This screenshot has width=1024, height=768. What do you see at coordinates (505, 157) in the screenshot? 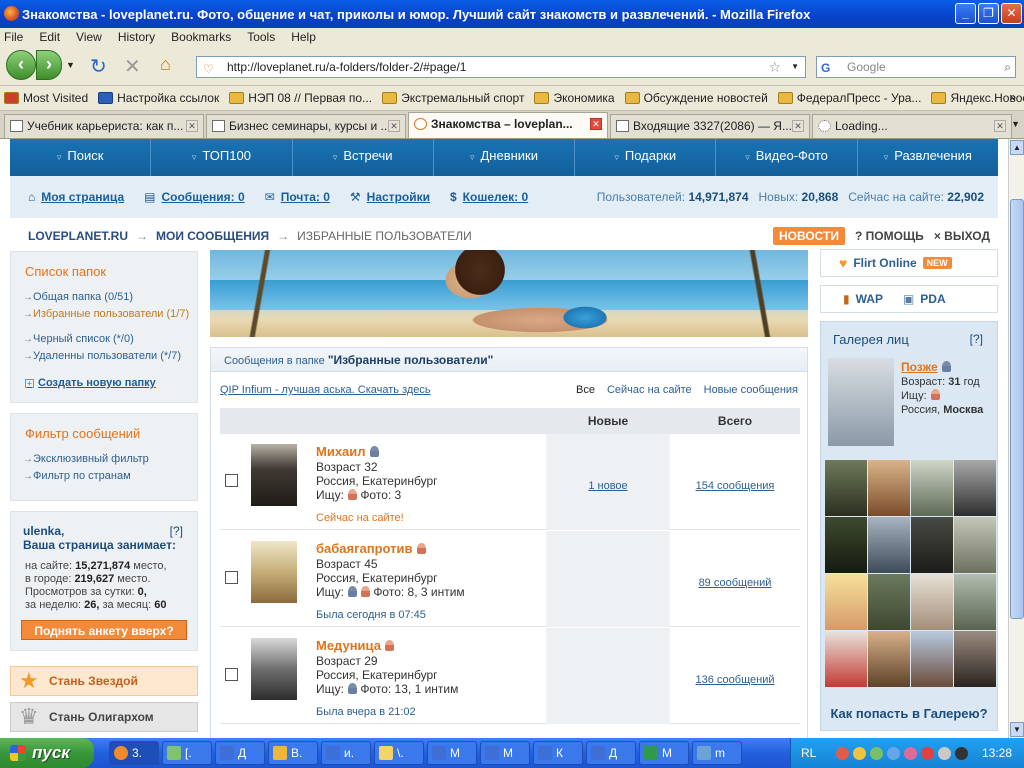
I see `nav-diaries: Дневники` at bounding box center [505, 157].